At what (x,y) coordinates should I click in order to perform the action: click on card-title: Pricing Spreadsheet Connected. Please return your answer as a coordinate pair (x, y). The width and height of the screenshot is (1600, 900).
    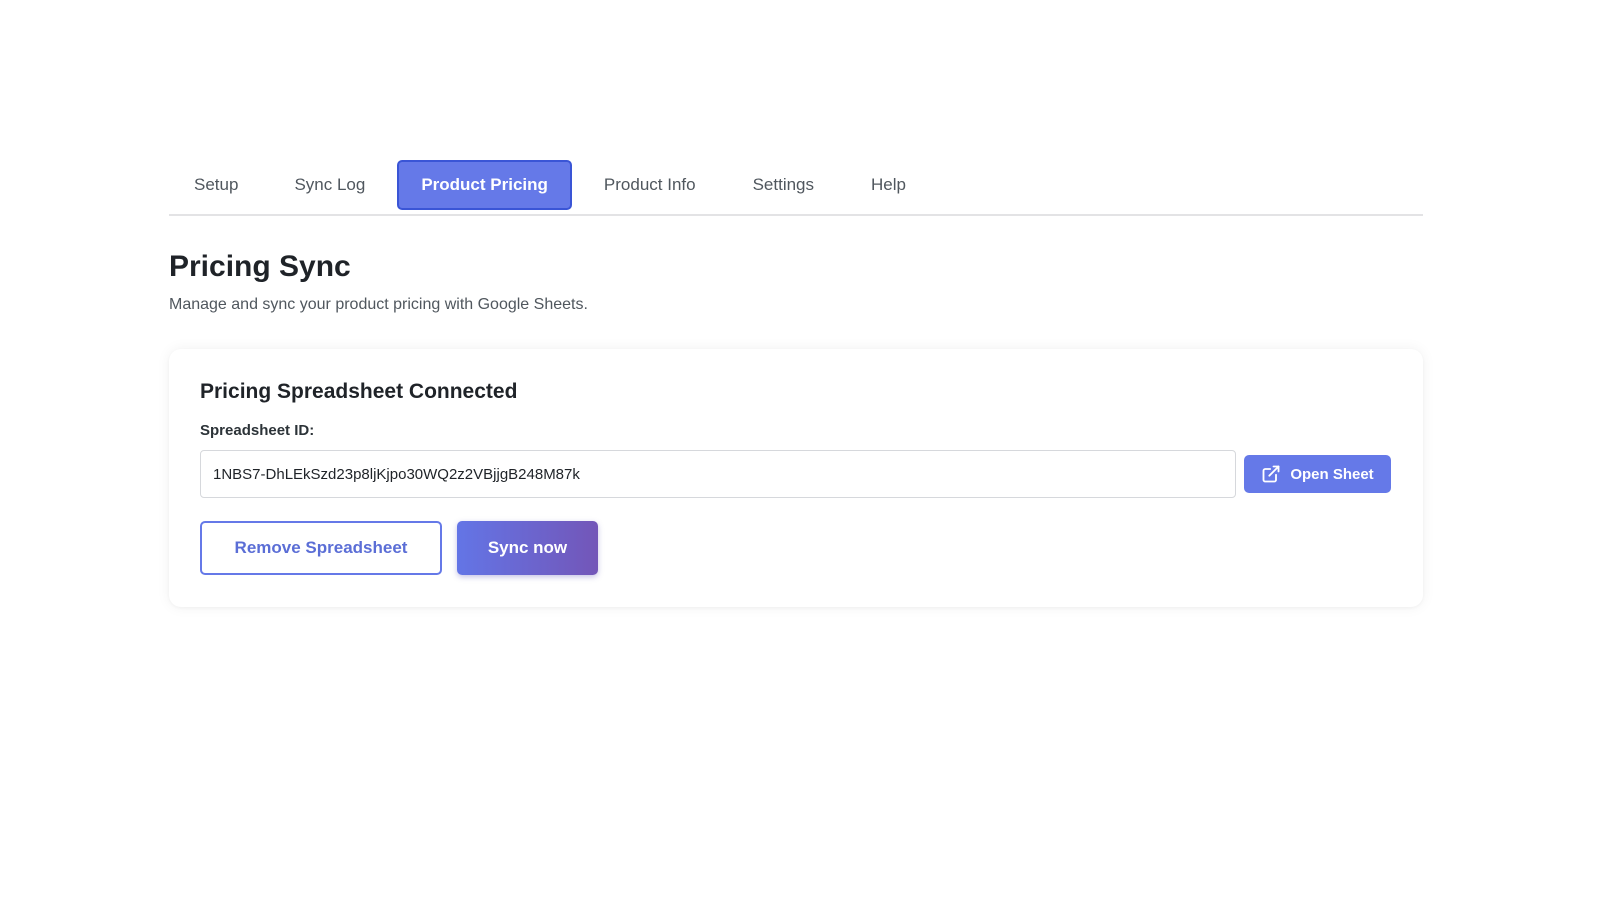
    Looking at the image, I should click on (359, 391).